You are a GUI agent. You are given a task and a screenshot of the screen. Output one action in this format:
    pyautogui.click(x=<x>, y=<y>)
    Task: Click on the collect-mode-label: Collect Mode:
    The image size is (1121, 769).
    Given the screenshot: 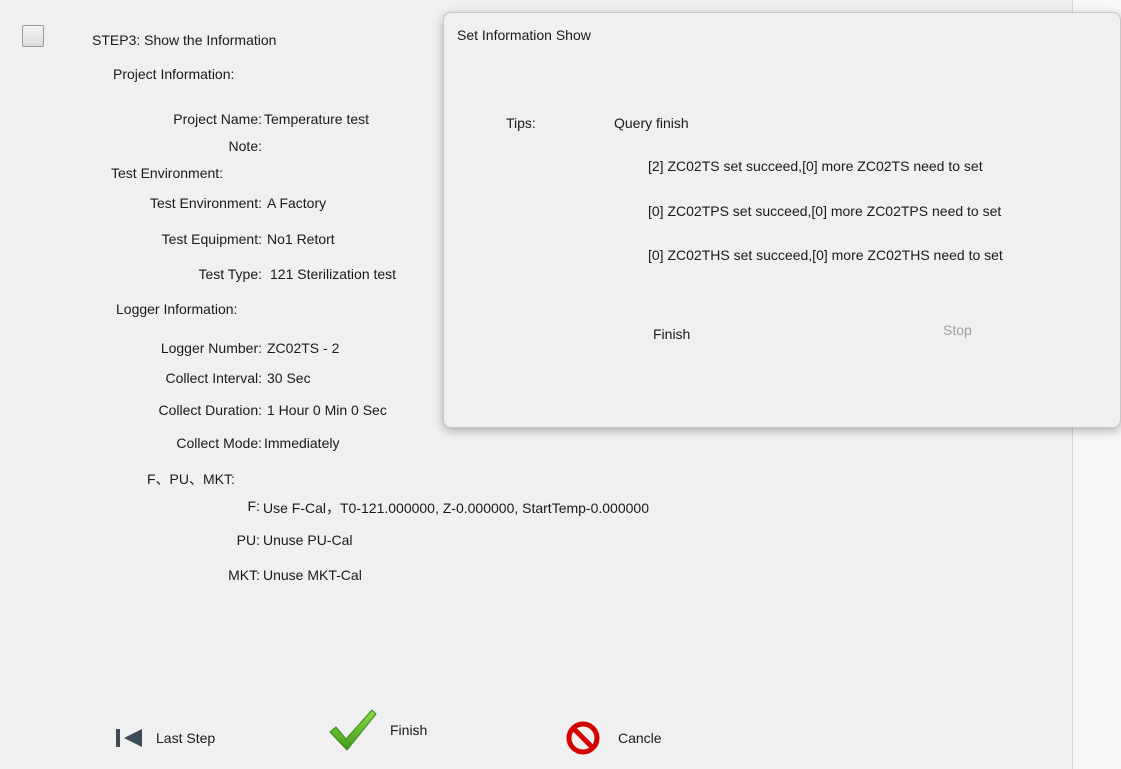 What is the action you would take?
    pyautogui.click(x=219, y=443)
    